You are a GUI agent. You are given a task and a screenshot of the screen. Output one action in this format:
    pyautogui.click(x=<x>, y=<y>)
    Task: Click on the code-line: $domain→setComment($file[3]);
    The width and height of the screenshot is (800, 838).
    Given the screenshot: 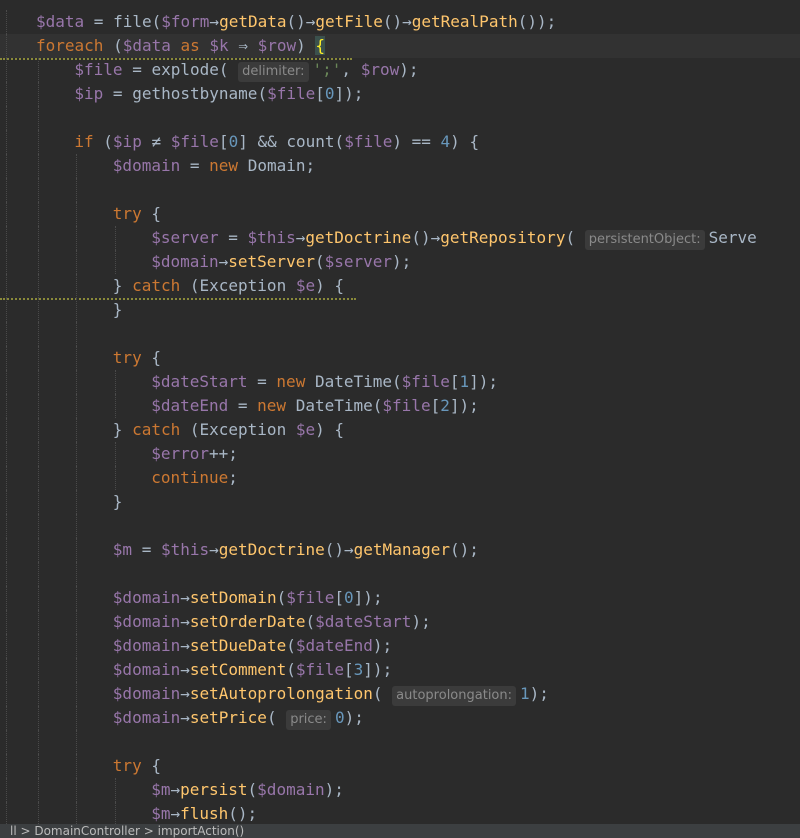 What is the action you would take?
    pyautogui.click(x=400, y=670)
    